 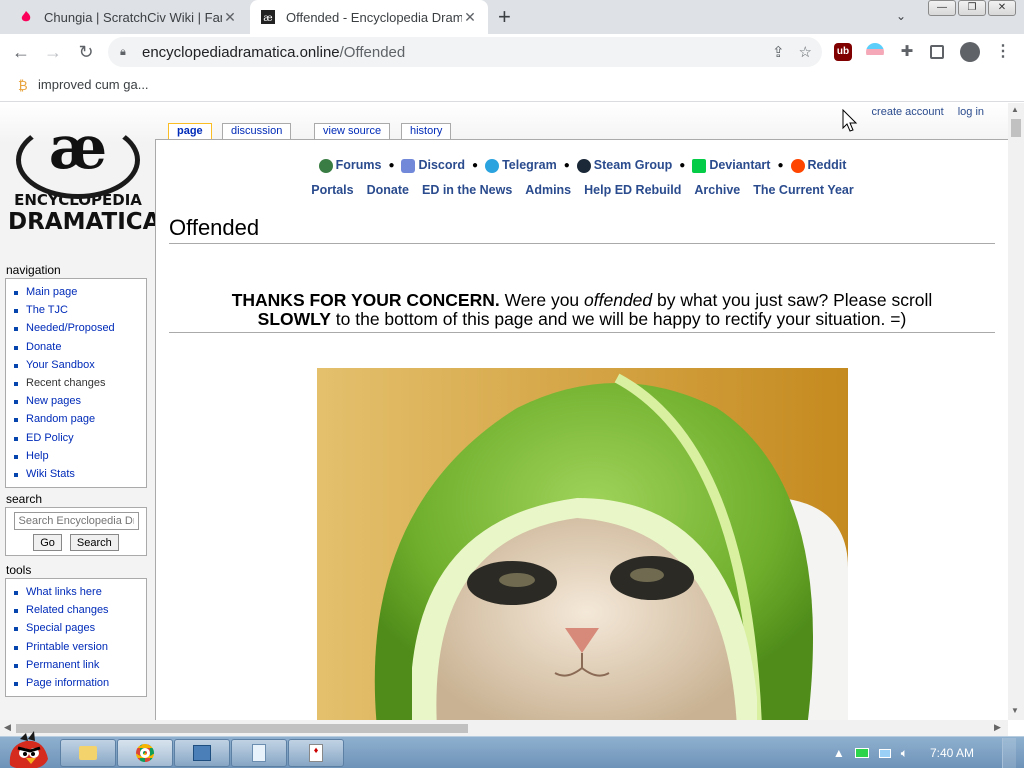 I want to click on reddit-link: Reddit, so click(x=818, y=165).